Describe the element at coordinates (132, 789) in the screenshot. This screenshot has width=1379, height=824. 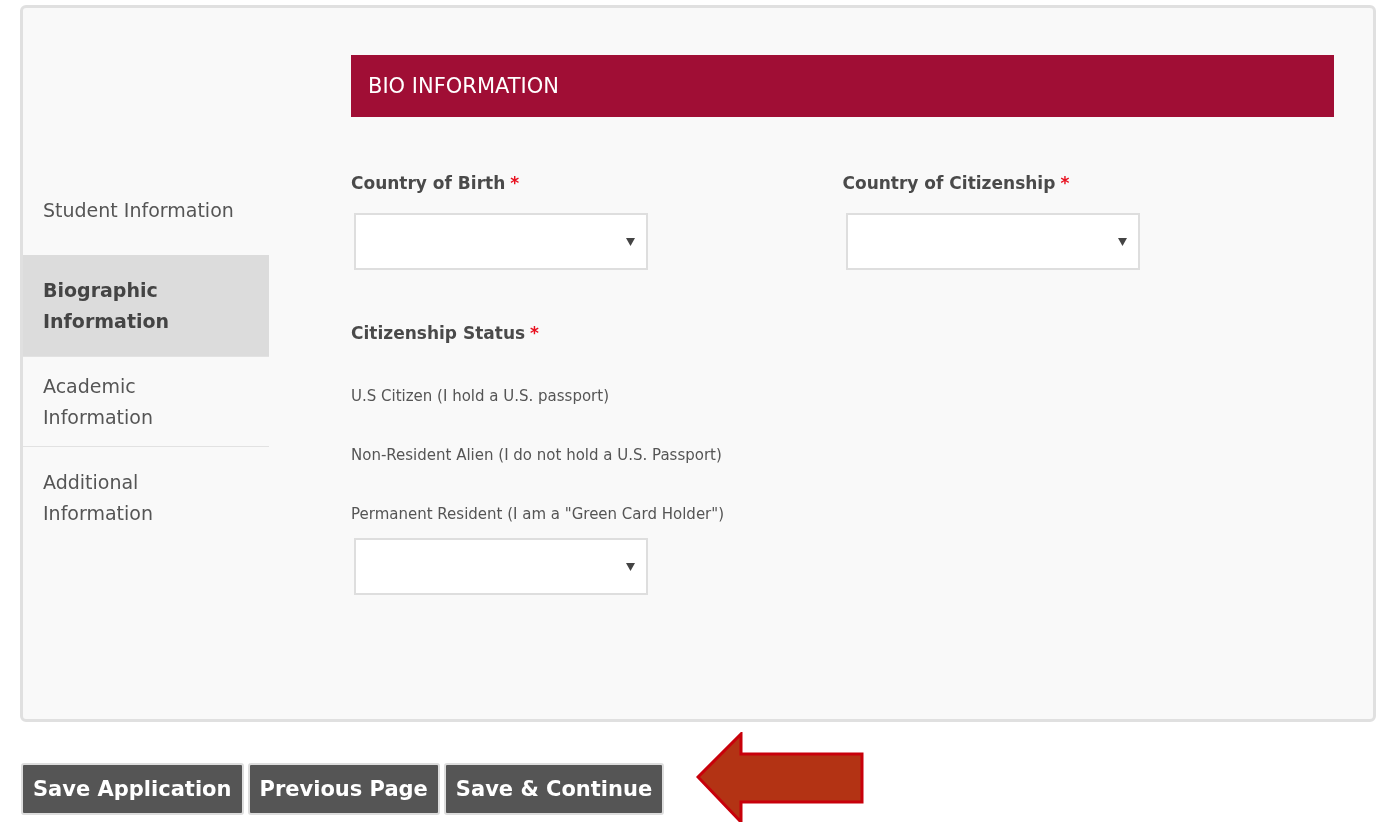
I see `action-button: Save Application` at that location.